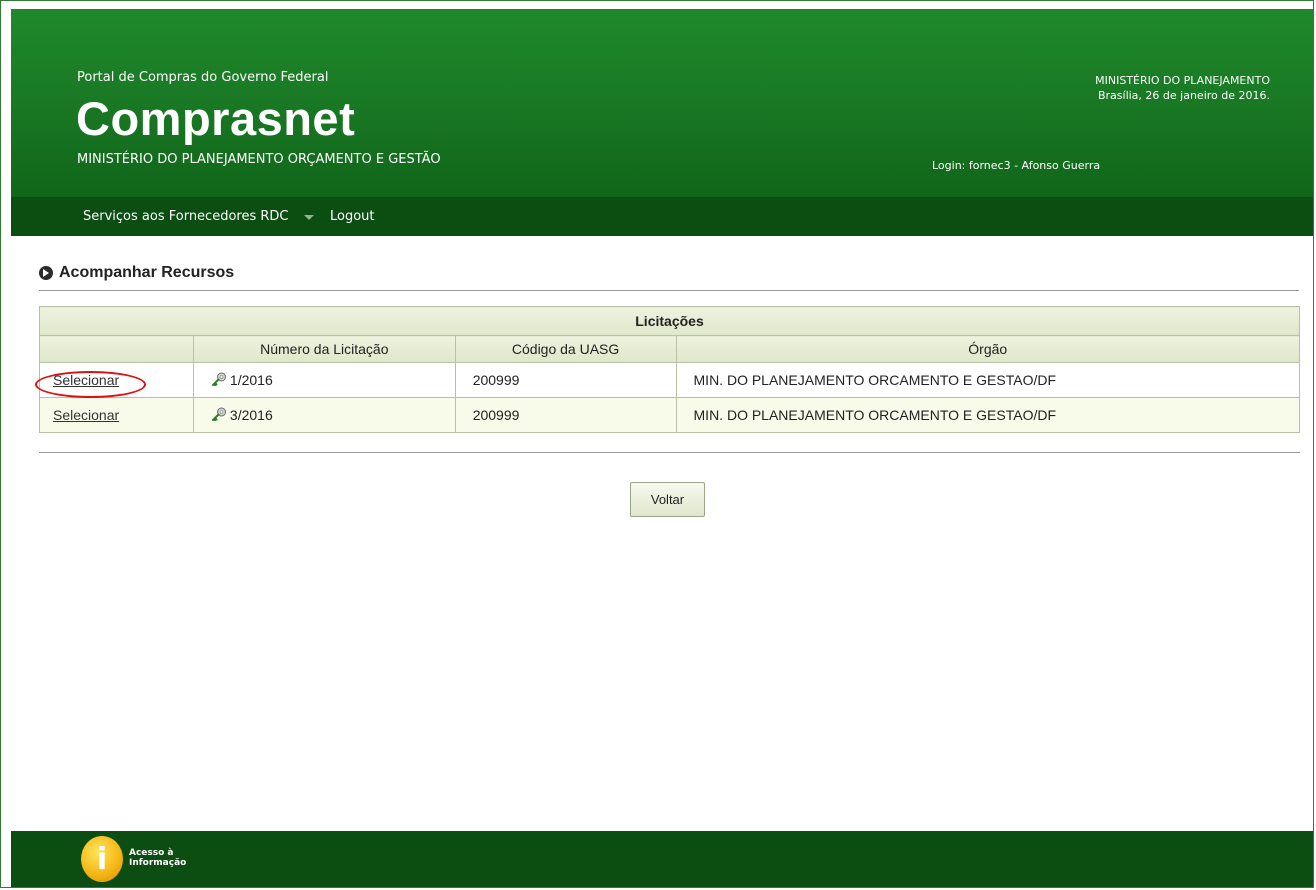  I want to click on selecionar-link: Selecionar, so click(86, 415).